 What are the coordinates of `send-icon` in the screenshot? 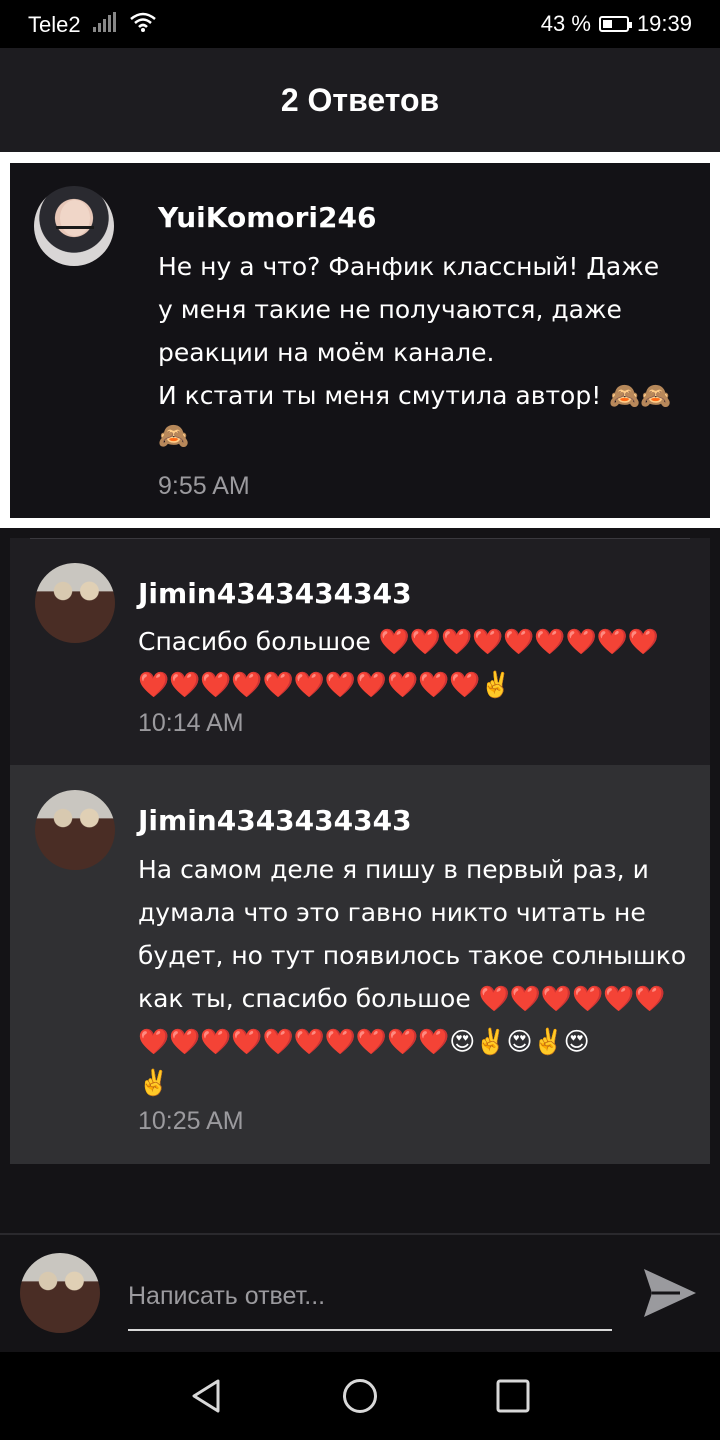 It's located at (670, 1293).